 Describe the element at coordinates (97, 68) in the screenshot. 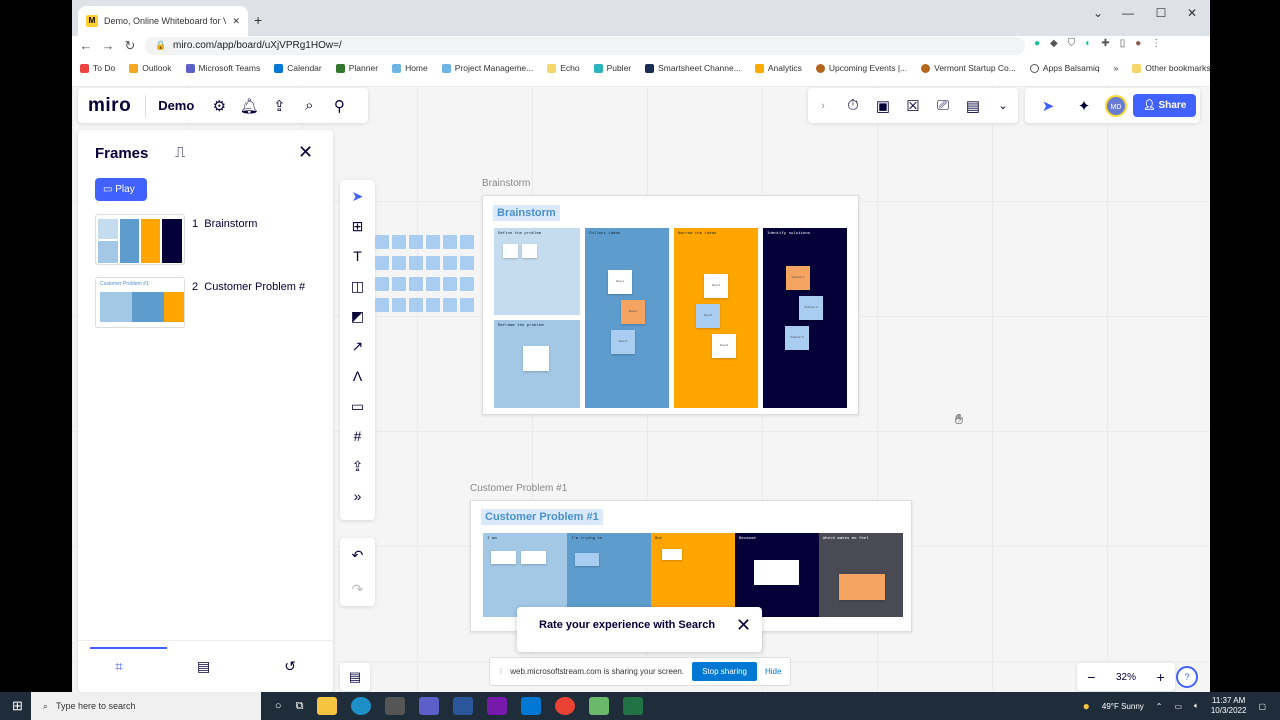

I see `bookmark-to-do: To Do` at that location.